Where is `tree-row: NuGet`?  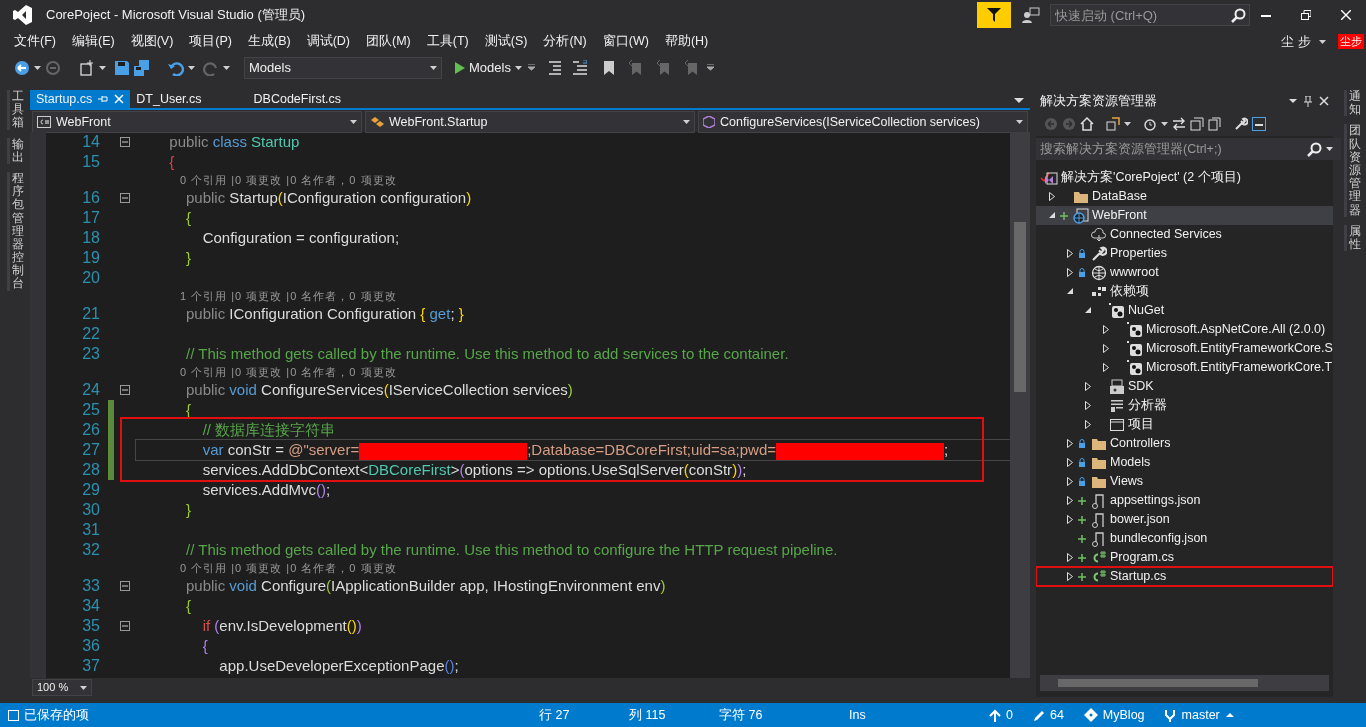
tree-row: NuGet is located at coordinates (1184, 310).